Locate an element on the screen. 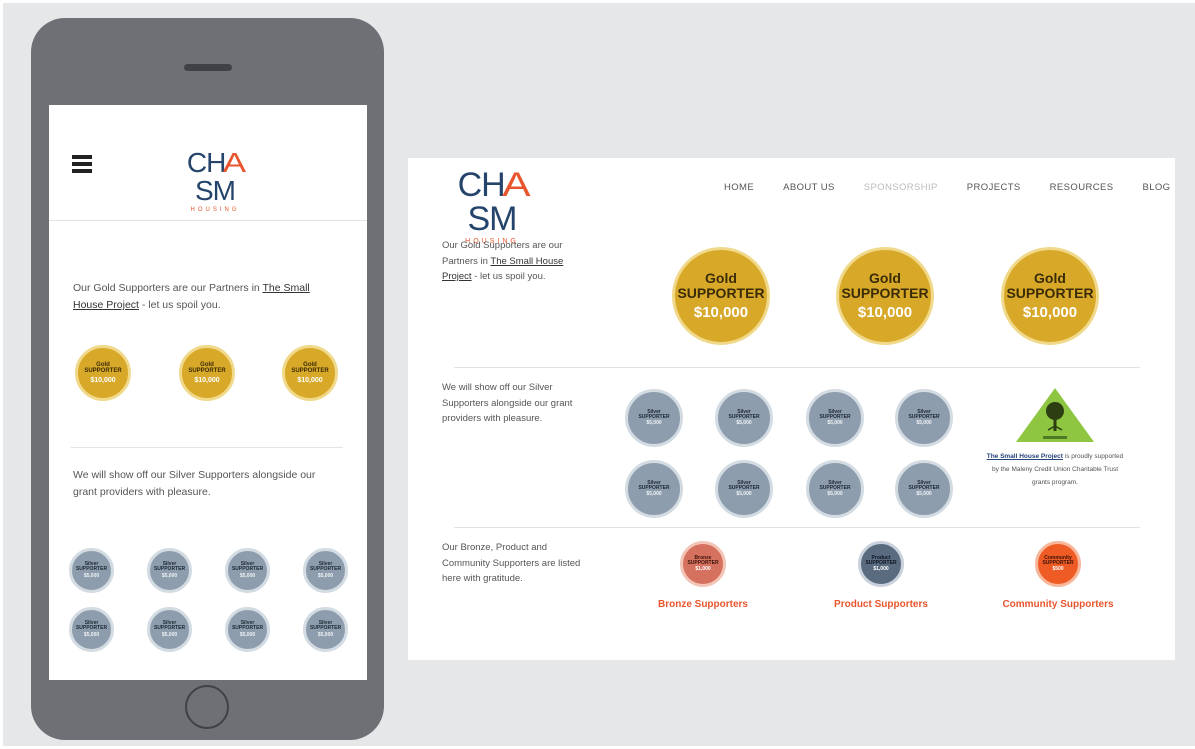 The width and height of the screenshot is (1195, 749). desktop-shp-link: The Small House Project is located at coordinates (1025, 456).